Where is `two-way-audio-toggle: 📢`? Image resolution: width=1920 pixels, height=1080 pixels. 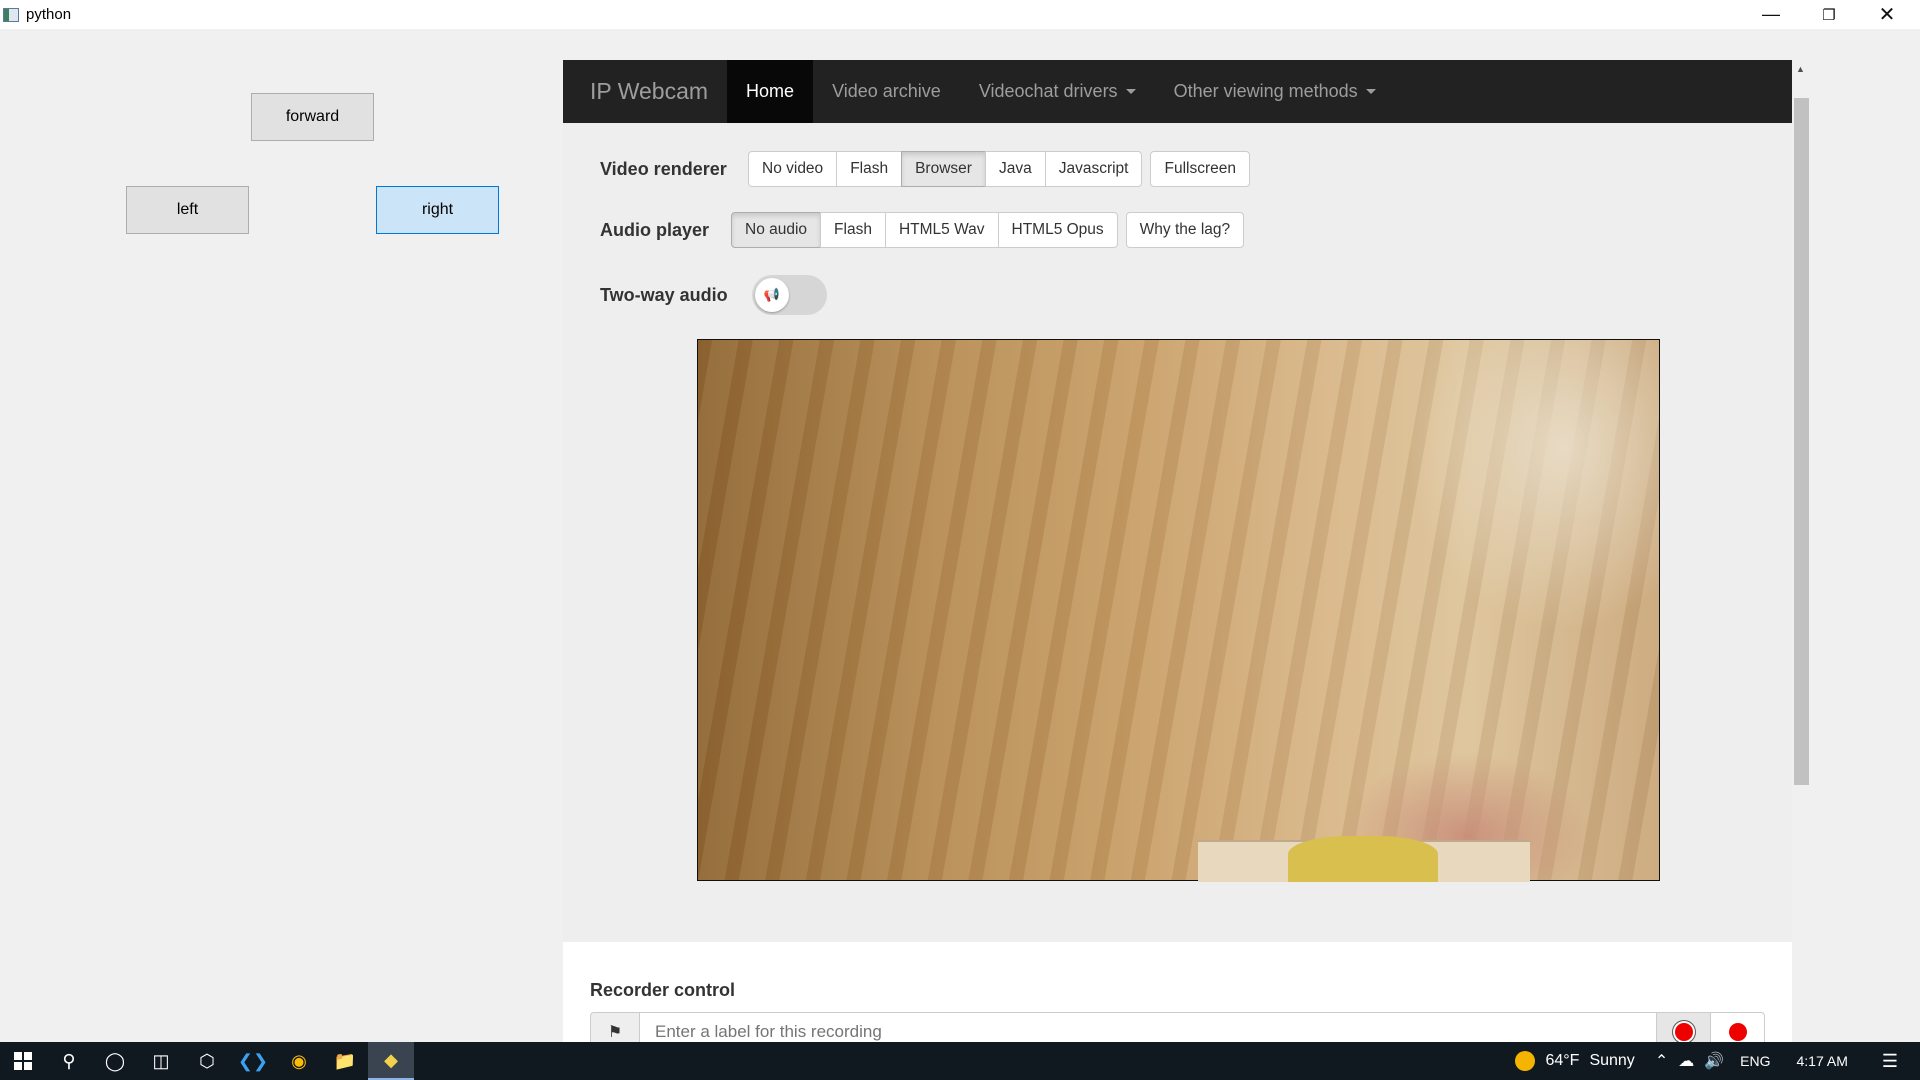 two-way-audio-toggle: 📢 is located at coordinates (789, 295).